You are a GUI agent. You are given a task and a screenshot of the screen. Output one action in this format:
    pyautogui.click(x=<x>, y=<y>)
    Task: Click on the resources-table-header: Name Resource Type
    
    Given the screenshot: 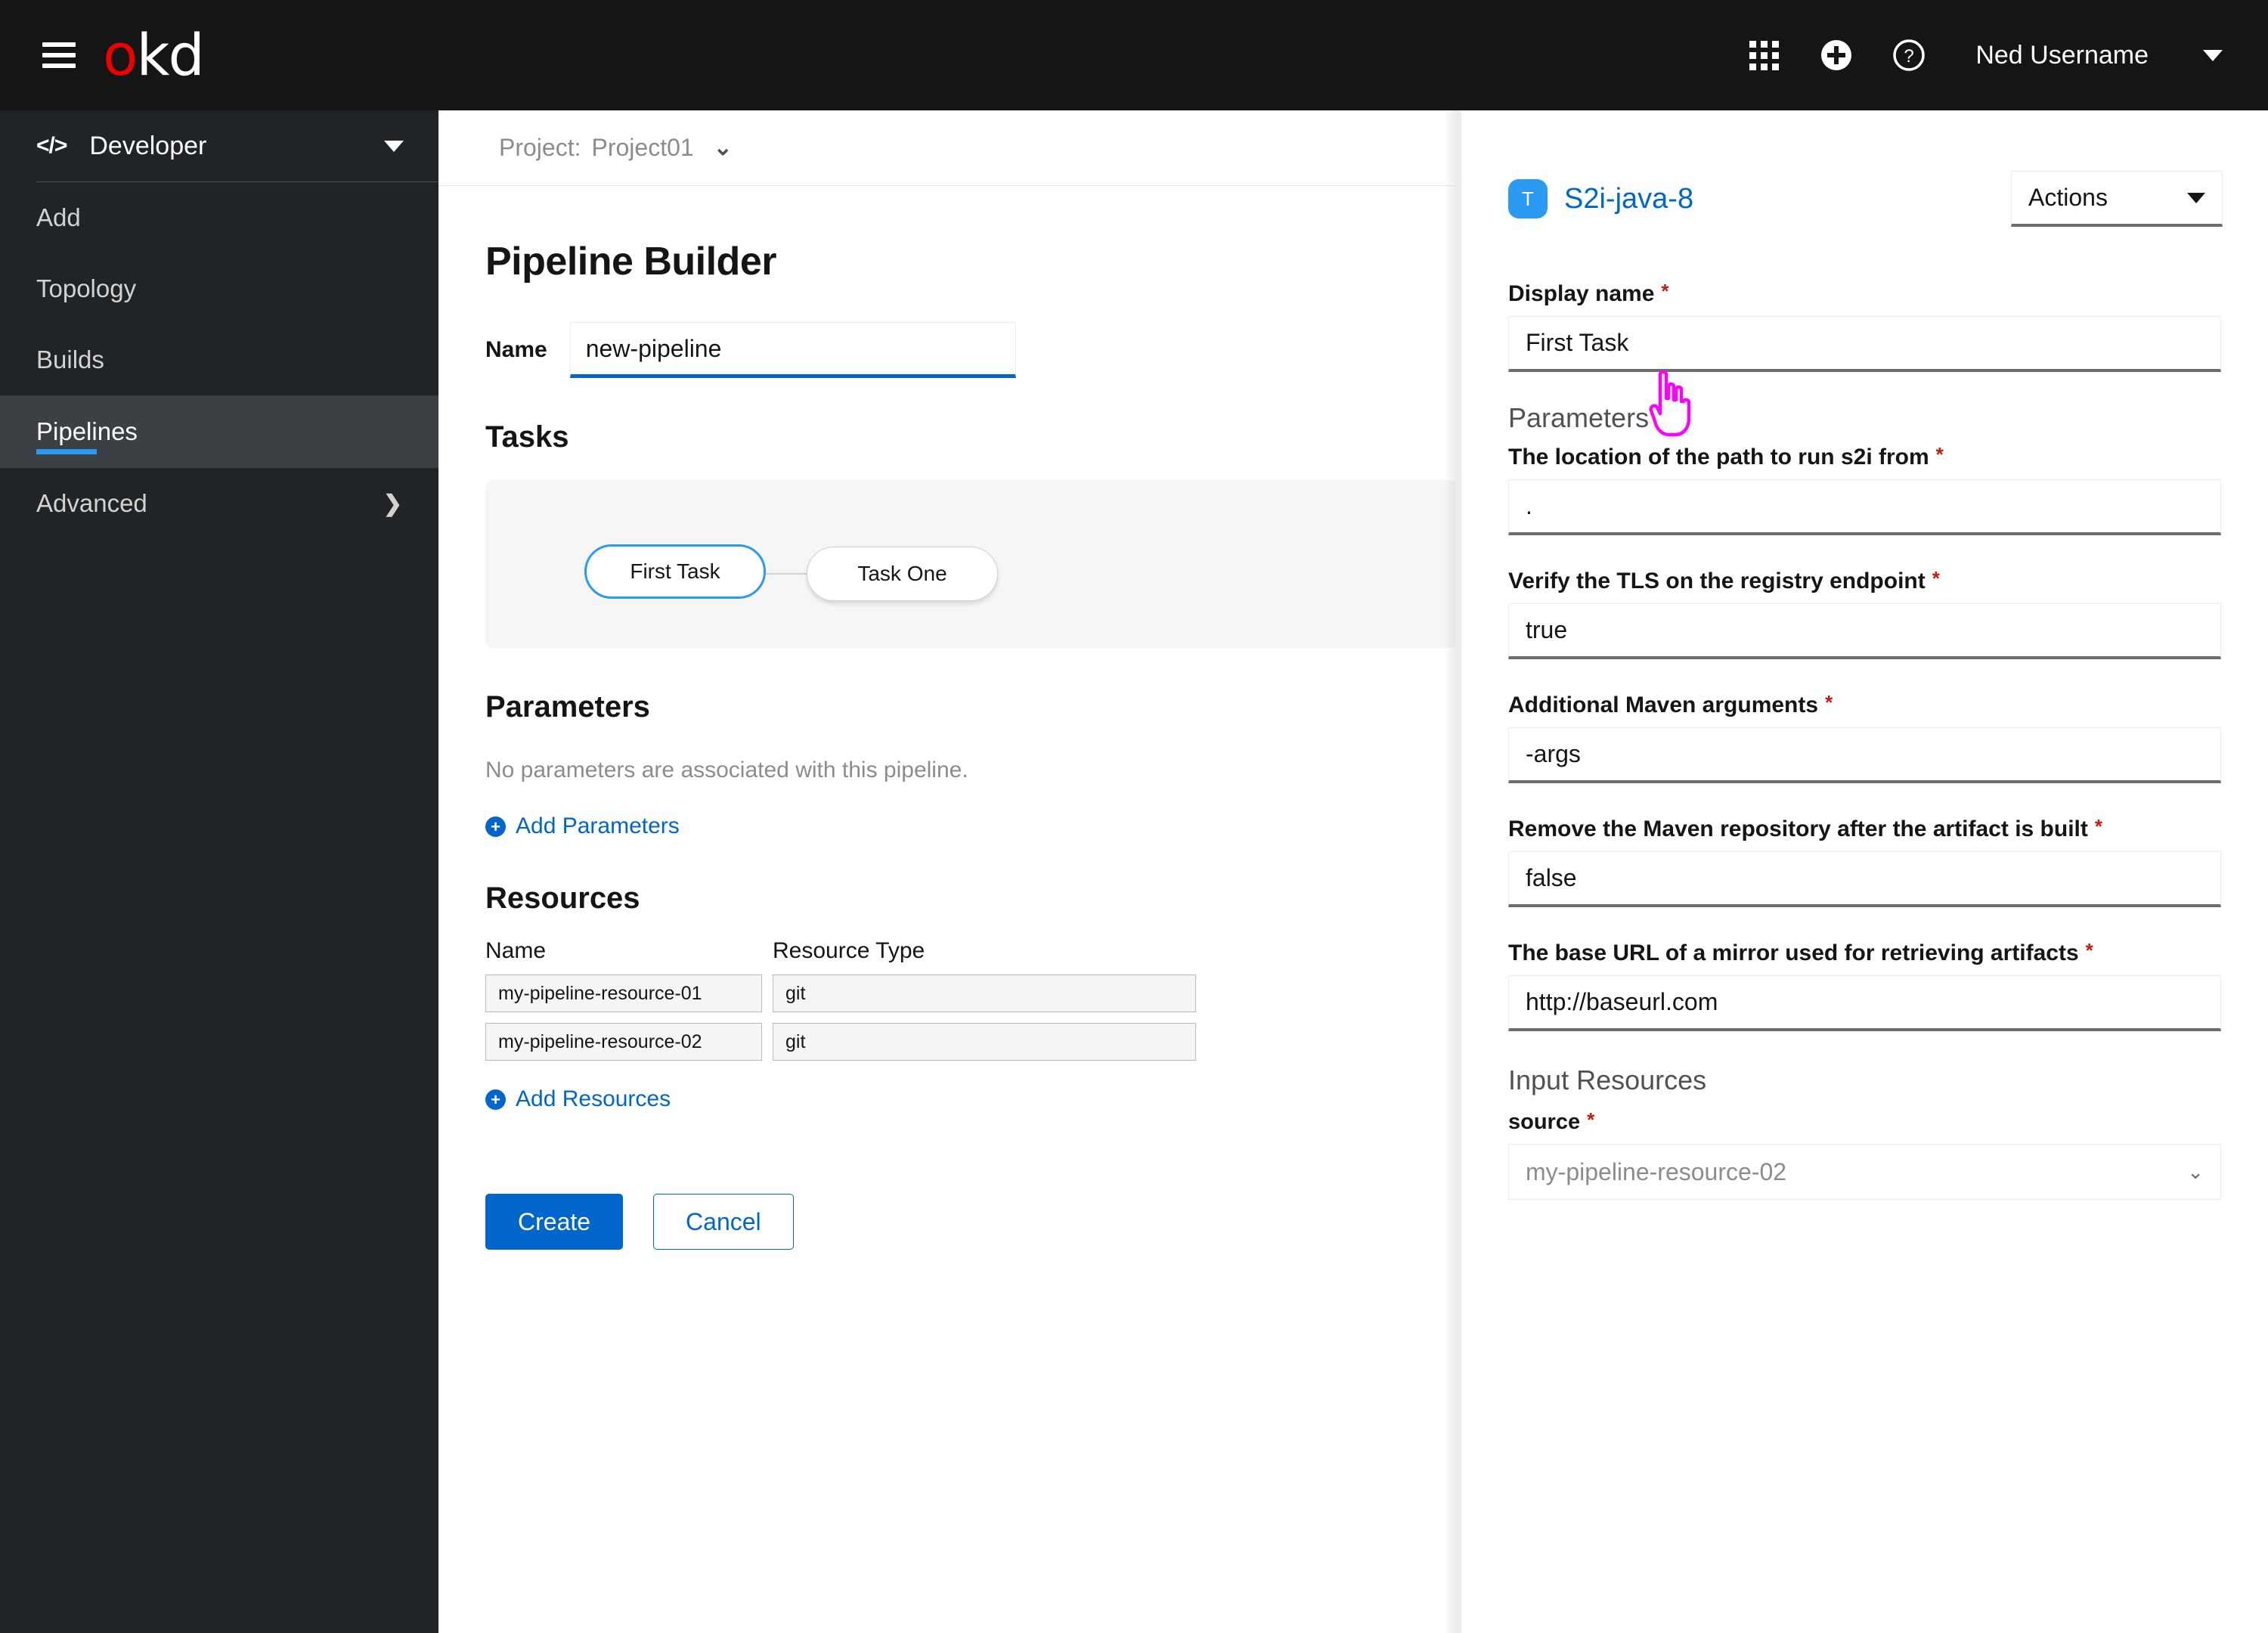 What is the action you would take?
    pyautogui.click(x=970, y=951)
    